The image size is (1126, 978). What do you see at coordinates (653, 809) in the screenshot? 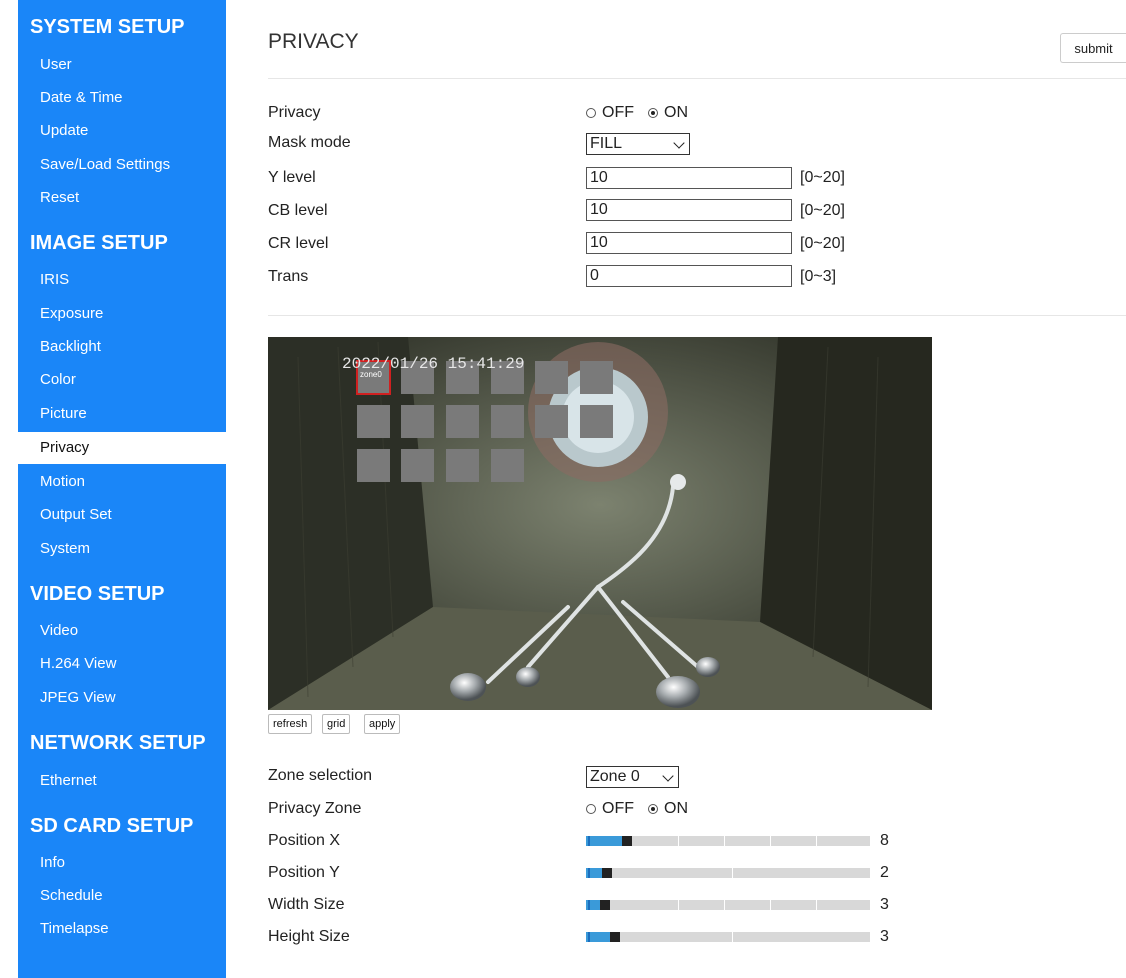
I see `privacy-zone-on-radio` at bounding box center [653, 809].